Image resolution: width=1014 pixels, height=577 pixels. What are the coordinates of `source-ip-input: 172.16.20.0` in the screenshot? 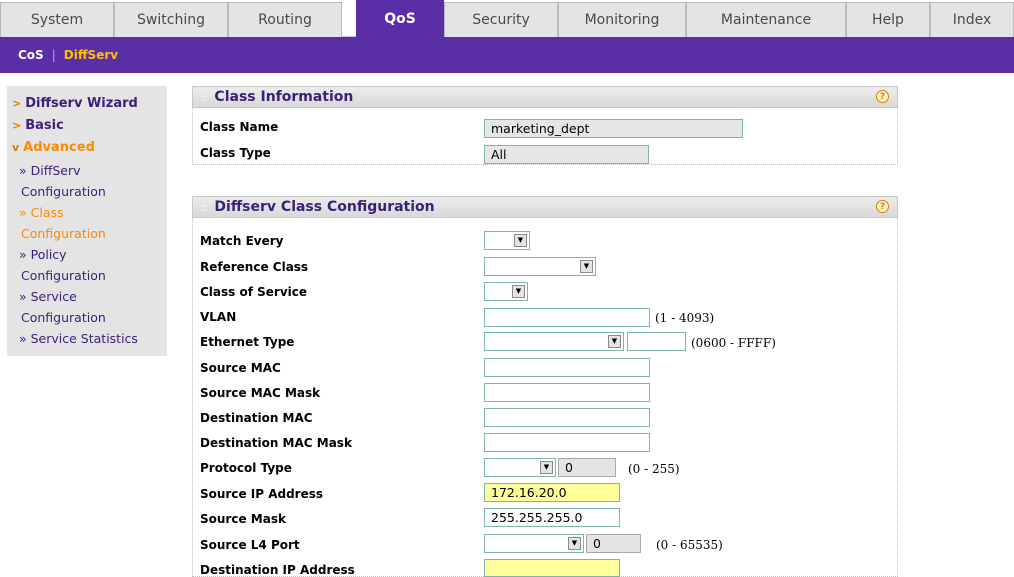 It's located at (552, 492).